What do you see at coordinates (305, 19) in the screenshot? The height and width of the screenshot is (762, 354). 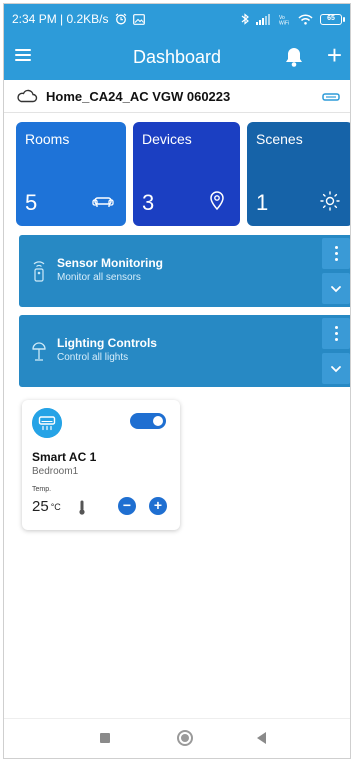 I see `wifi-icon` at bounding box center [305, 19].